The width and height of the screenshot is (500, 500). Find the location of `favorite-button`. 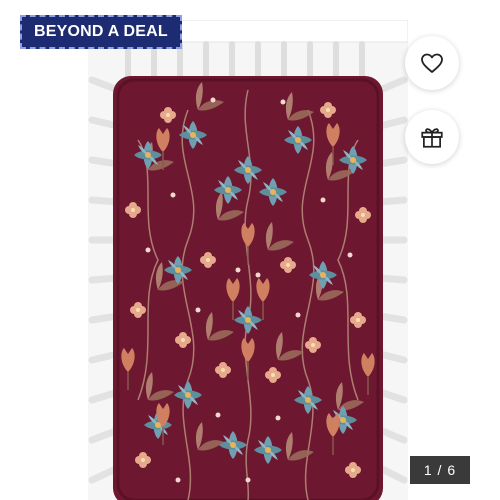

favorite-button is located at coordinates (432, 63).